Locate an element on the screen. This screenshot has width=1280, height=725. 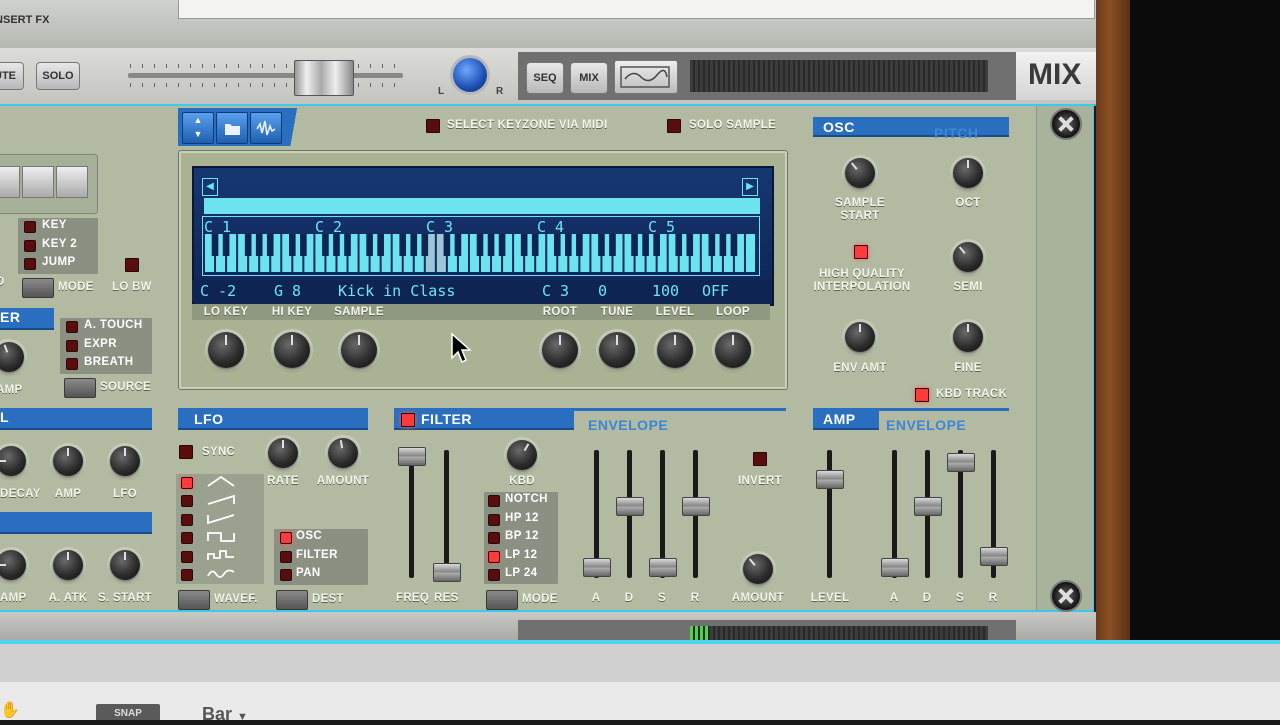
filter-mode-button is located at coordinates (502, 600).